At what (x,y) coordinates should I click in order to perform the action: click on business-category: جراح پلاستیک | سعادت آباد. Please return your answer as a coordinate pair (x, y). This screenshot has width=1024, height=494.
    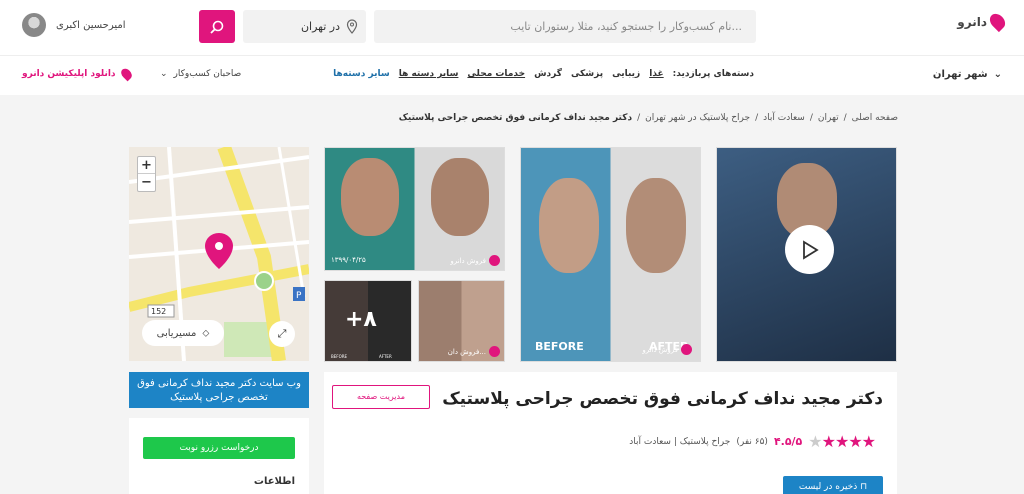
    Looking at the image, I should click on (680, 441).